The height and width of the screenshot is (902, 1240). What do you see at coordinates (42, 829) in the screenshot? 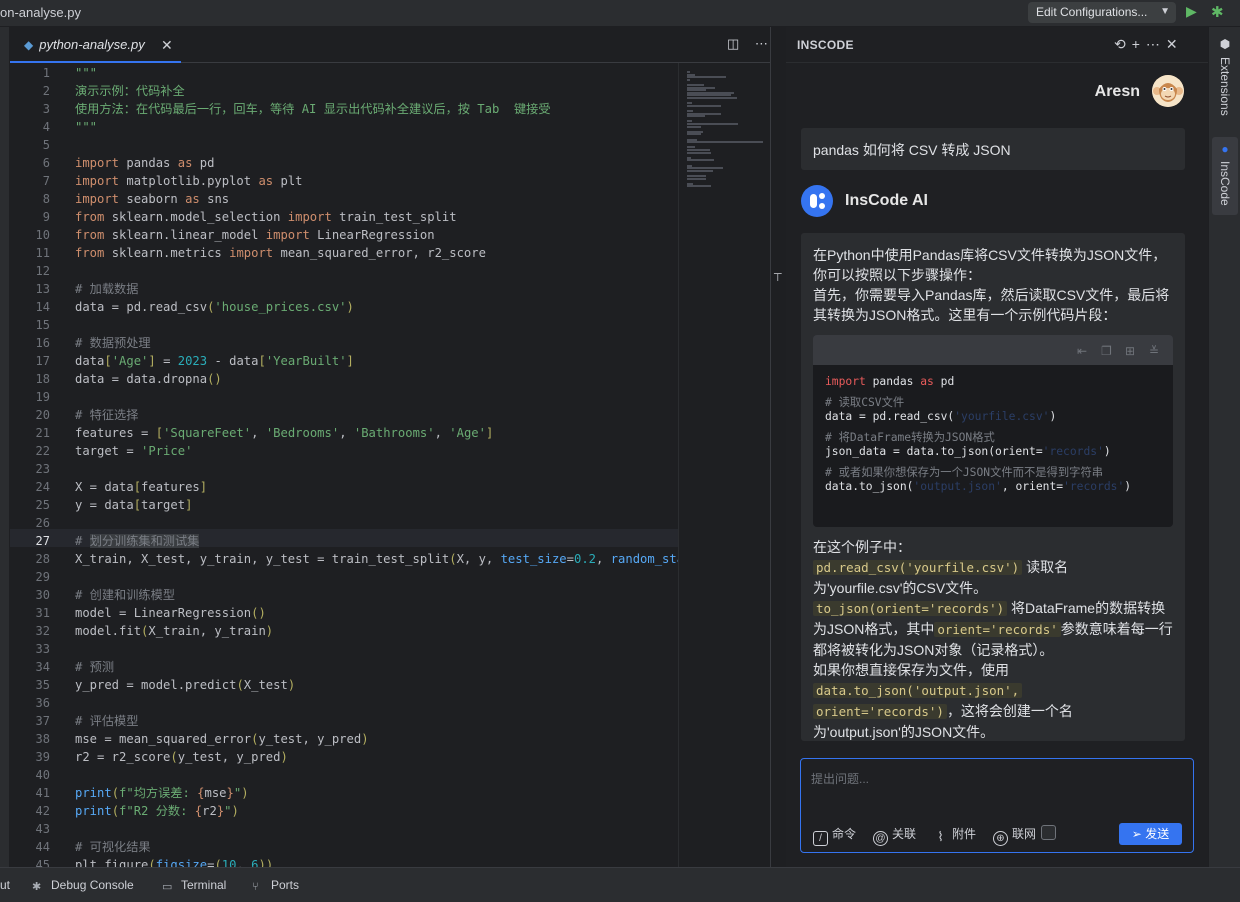
I see `line-number: 43` at bounding box center [42, 829].